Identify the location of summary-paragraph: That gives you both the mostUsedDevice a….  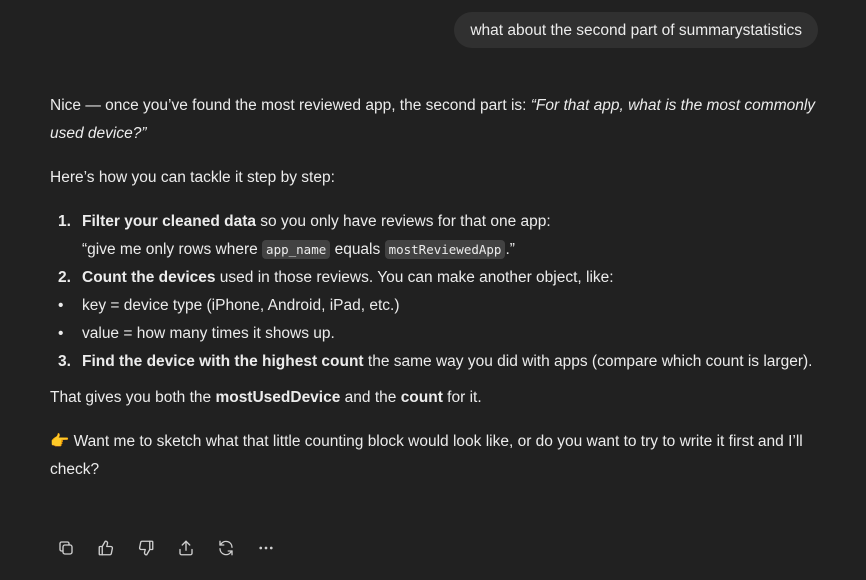
(435, 398).